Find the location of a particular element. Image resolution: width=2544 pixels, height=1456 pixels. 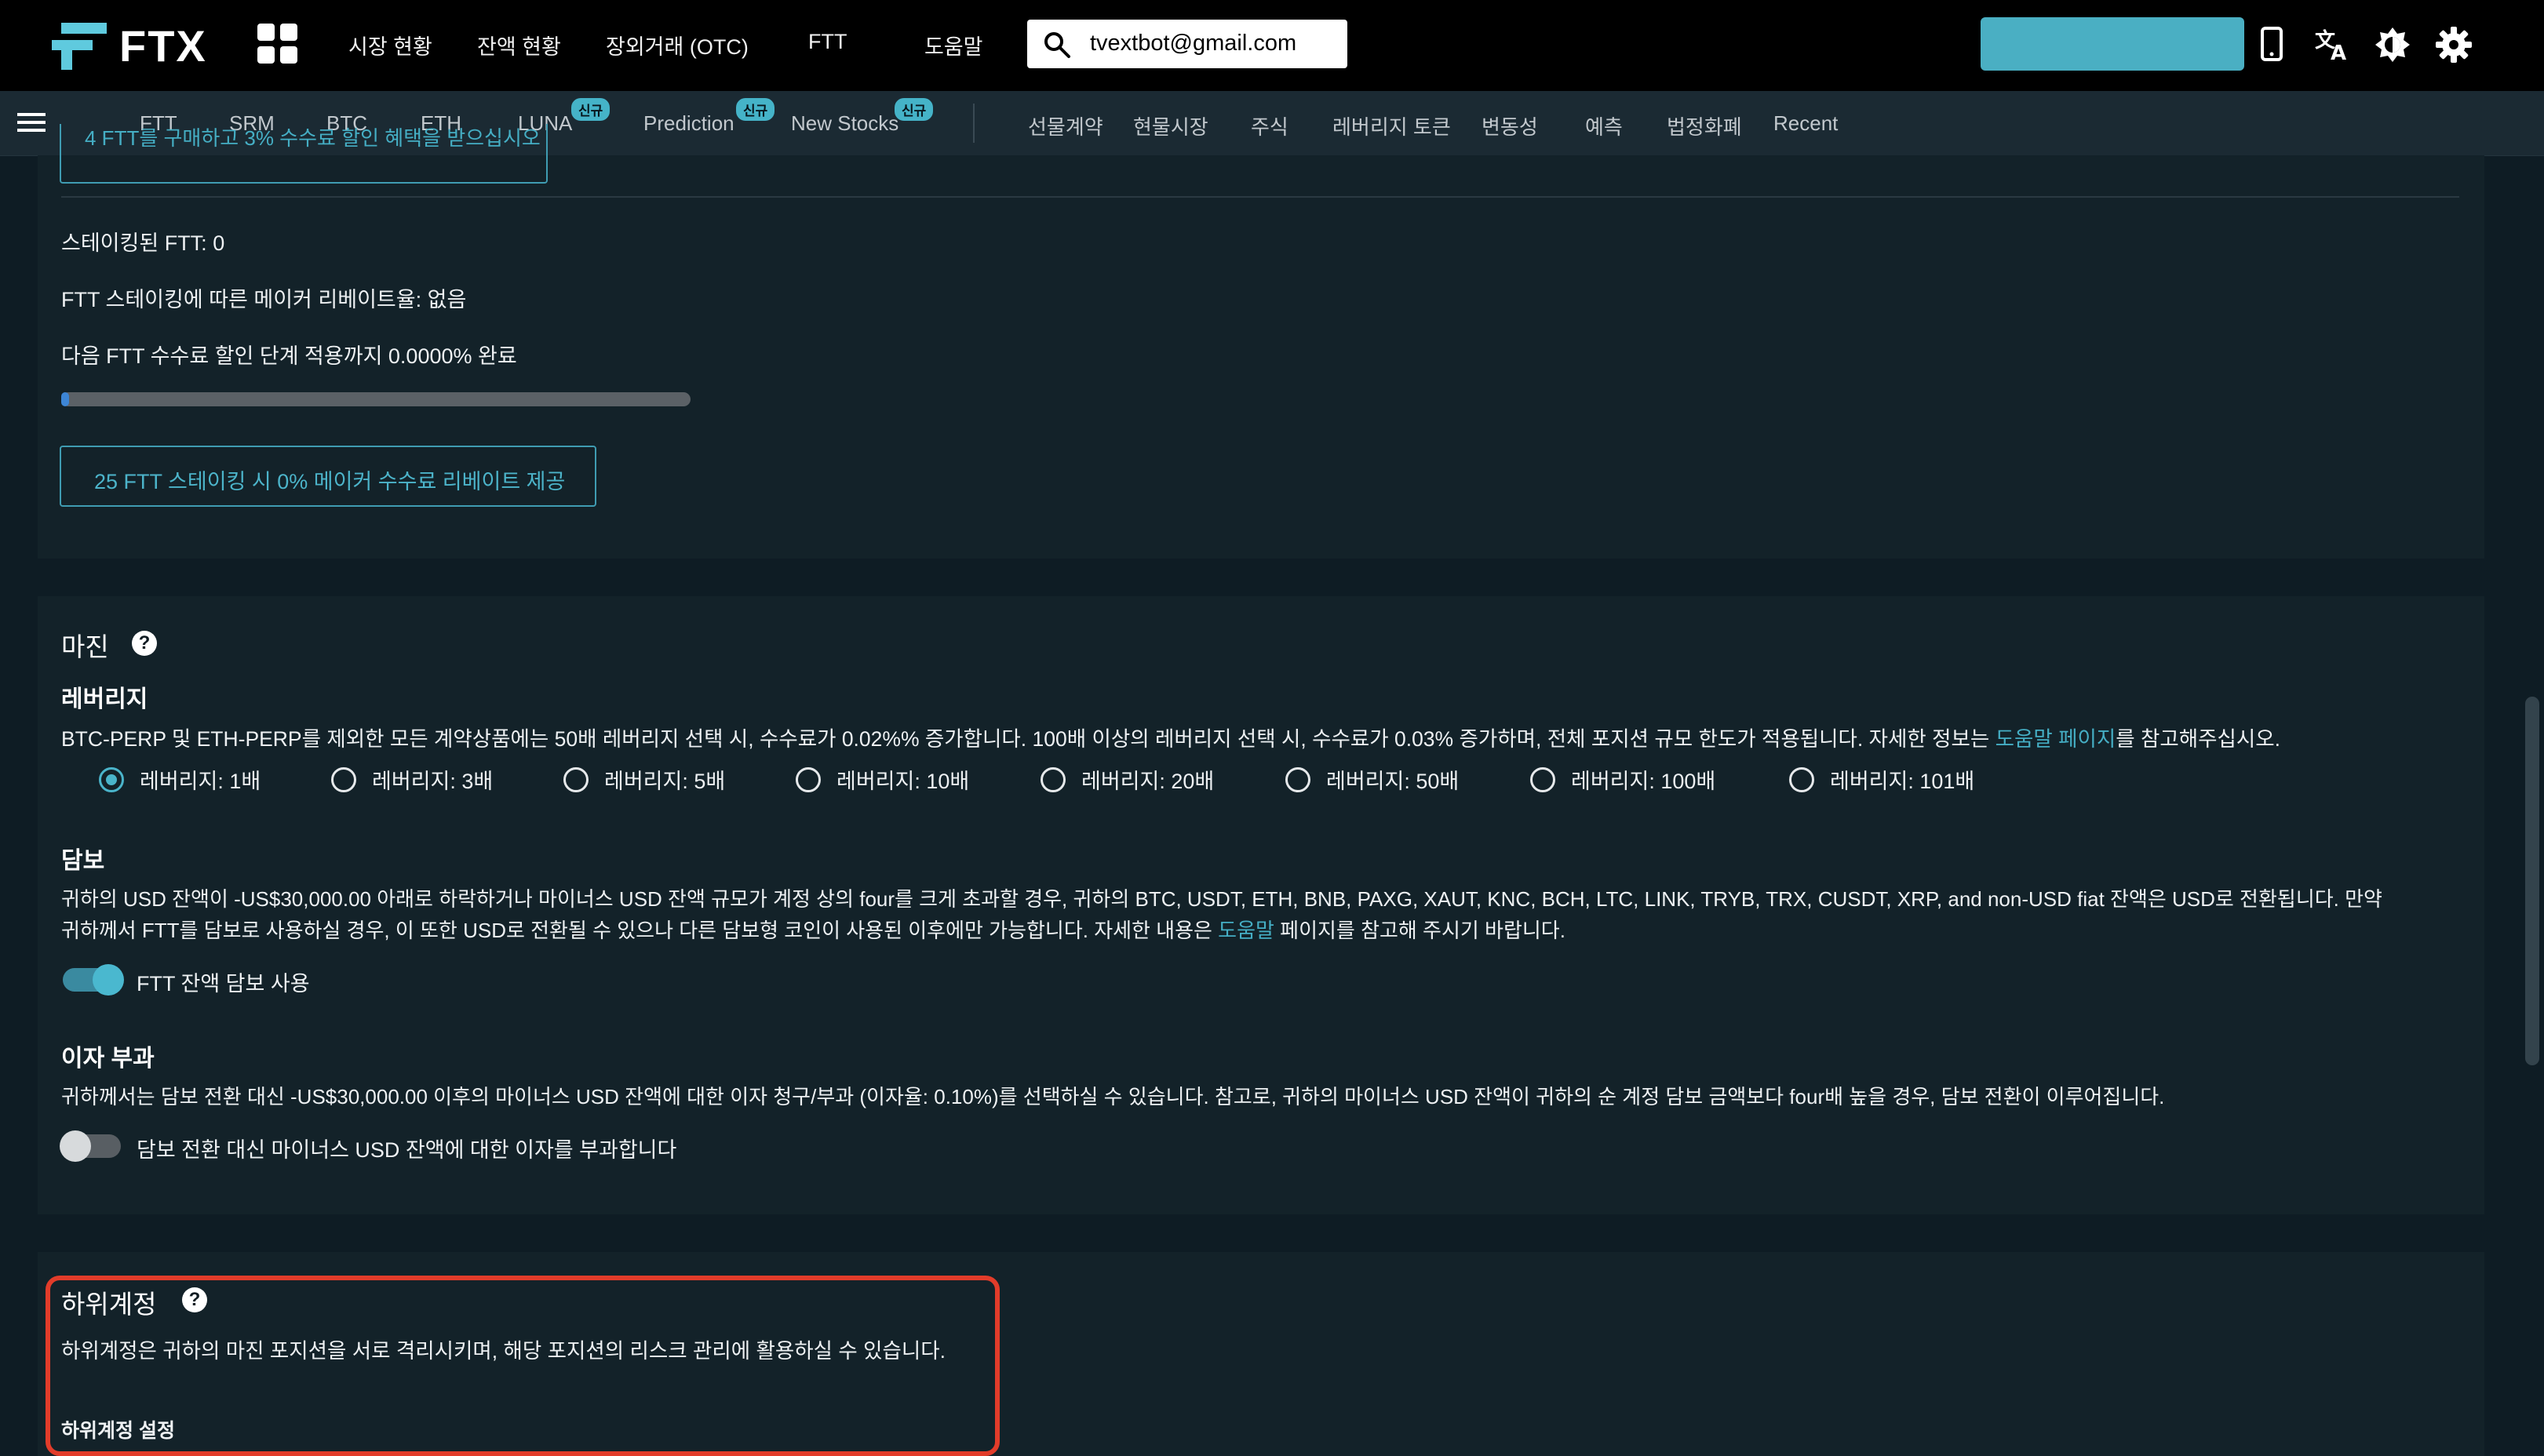

nav-ftt: FTT is located at coordinates (827, 42).